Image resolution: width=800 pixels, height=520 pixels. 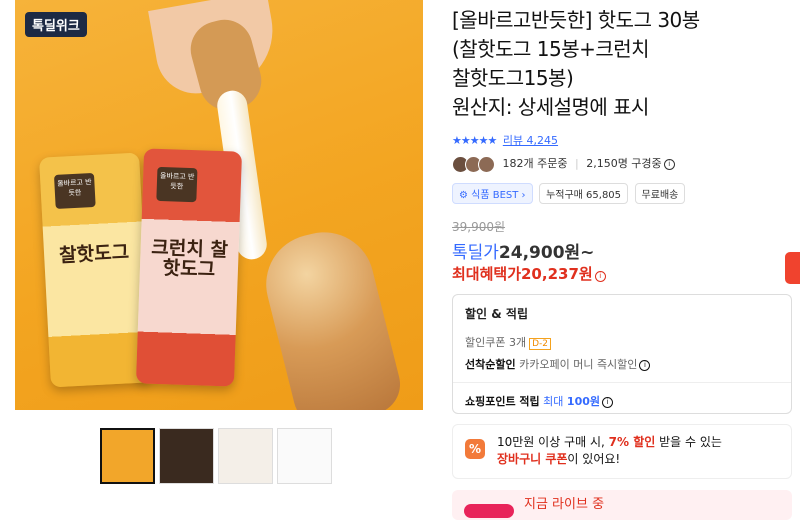 I want to click on side-action-tab, so click(x=792, y=268).